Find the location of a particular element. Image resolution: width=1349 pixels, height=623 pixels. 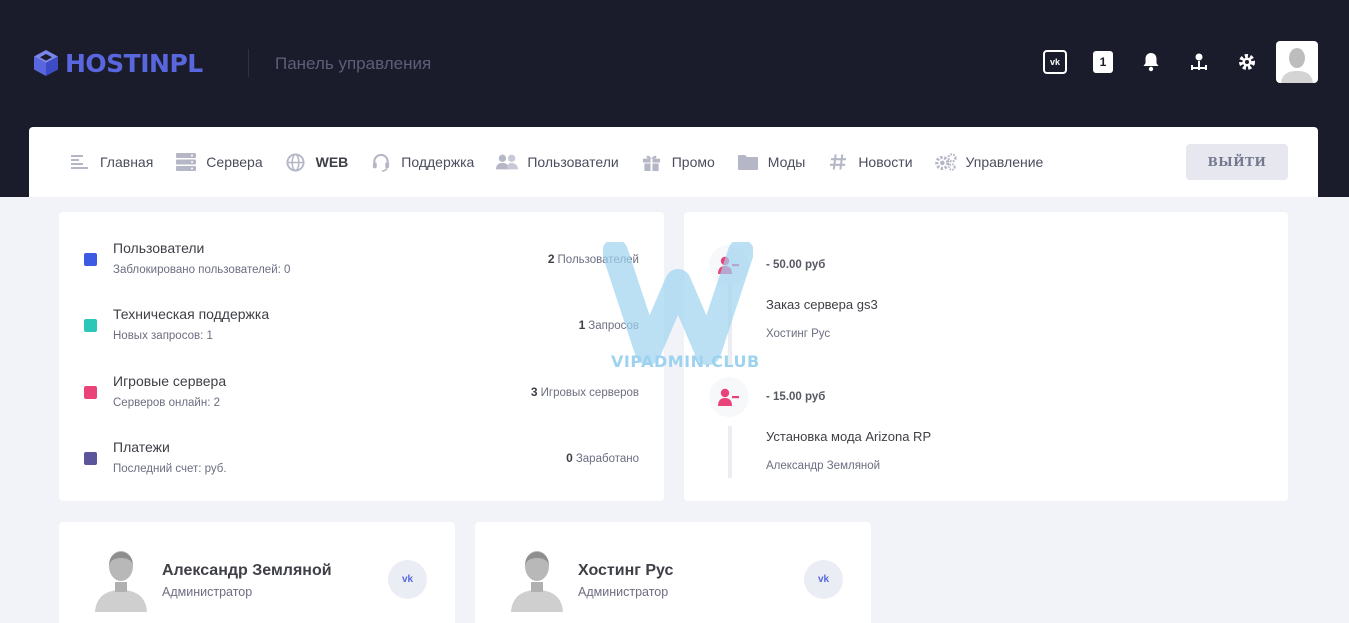

nav-item-users: Пользователи is located at coordinates (557, 162).